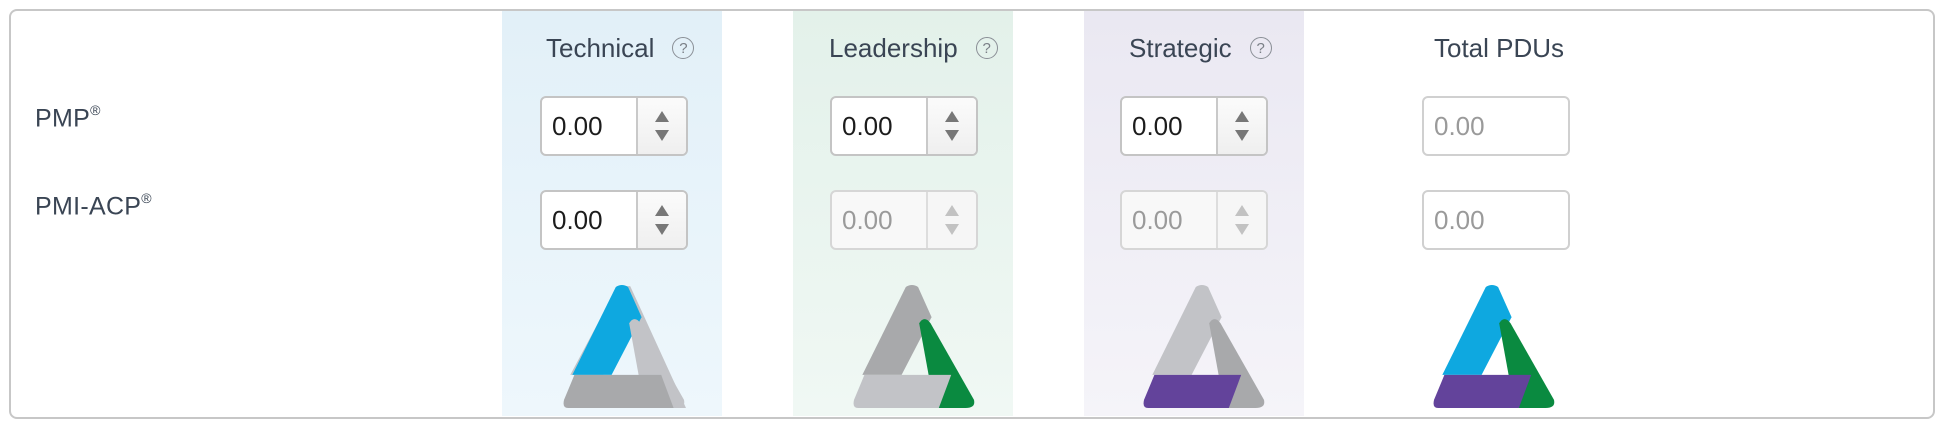 The width and height of the screenshot is (1944, 428). I want to click on technical-header-label: Technical, so click(600, 47).